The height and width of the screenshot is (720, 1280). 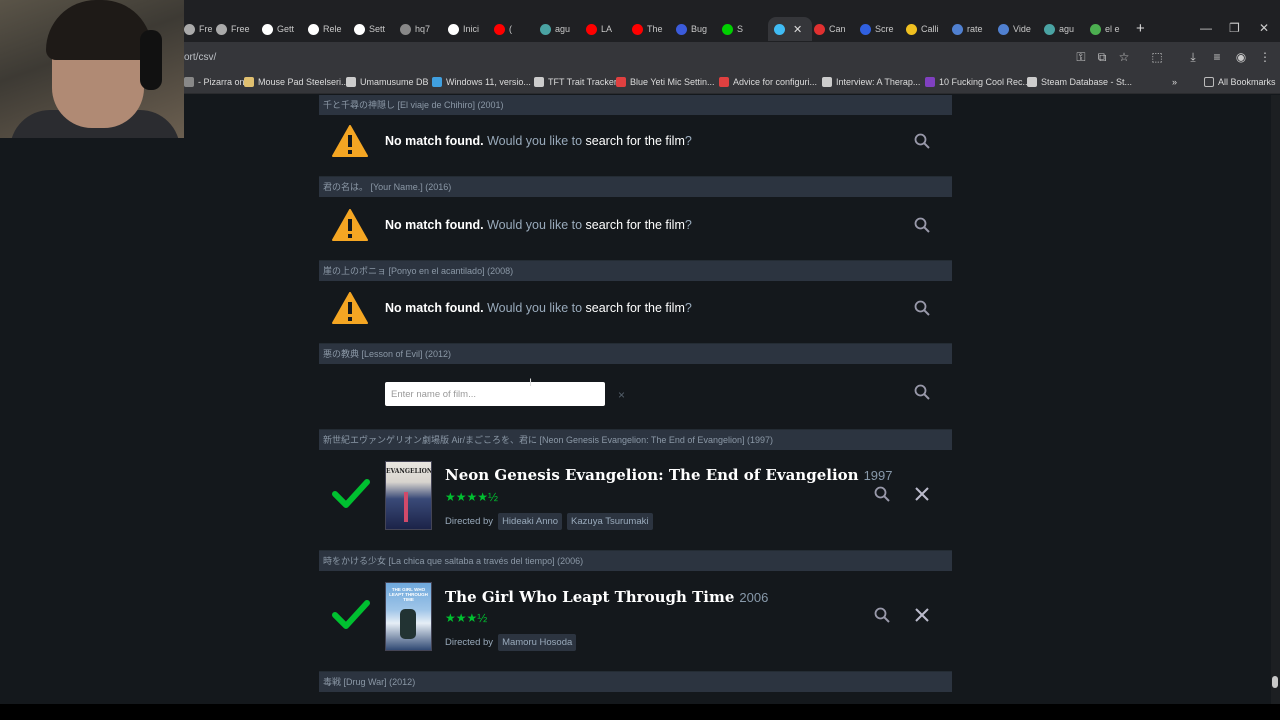 I want to click on browser-tab: Bug, so click(x=696, y=29).